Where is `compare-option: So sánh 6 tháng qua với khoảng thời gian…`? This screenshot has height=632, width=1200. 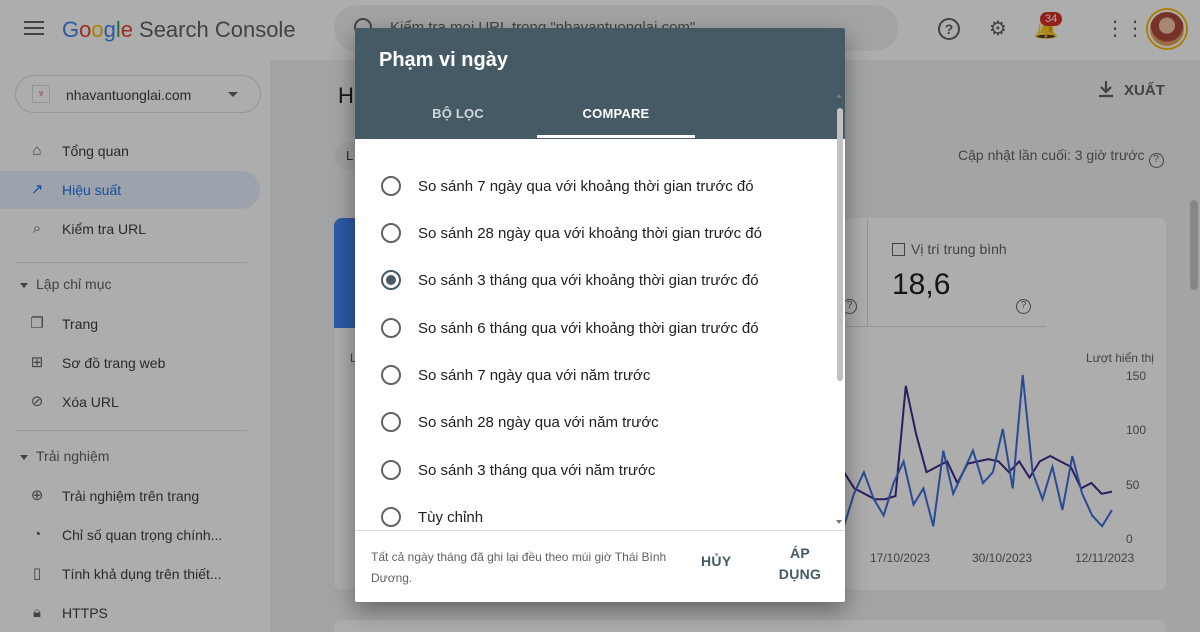
compare-option: So sánh 6 tháng qua với khoảng thời gian… is located at coordinates (599, 328).